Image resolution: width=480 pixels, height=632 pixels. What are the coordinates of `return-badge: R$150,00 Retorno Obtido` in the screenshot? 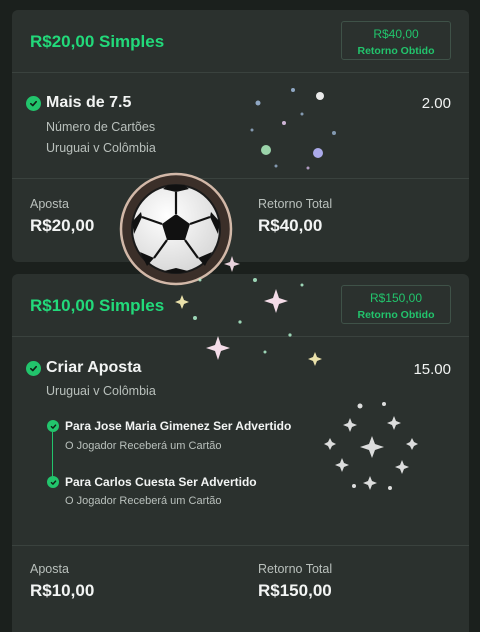 It's located at (396, 304).